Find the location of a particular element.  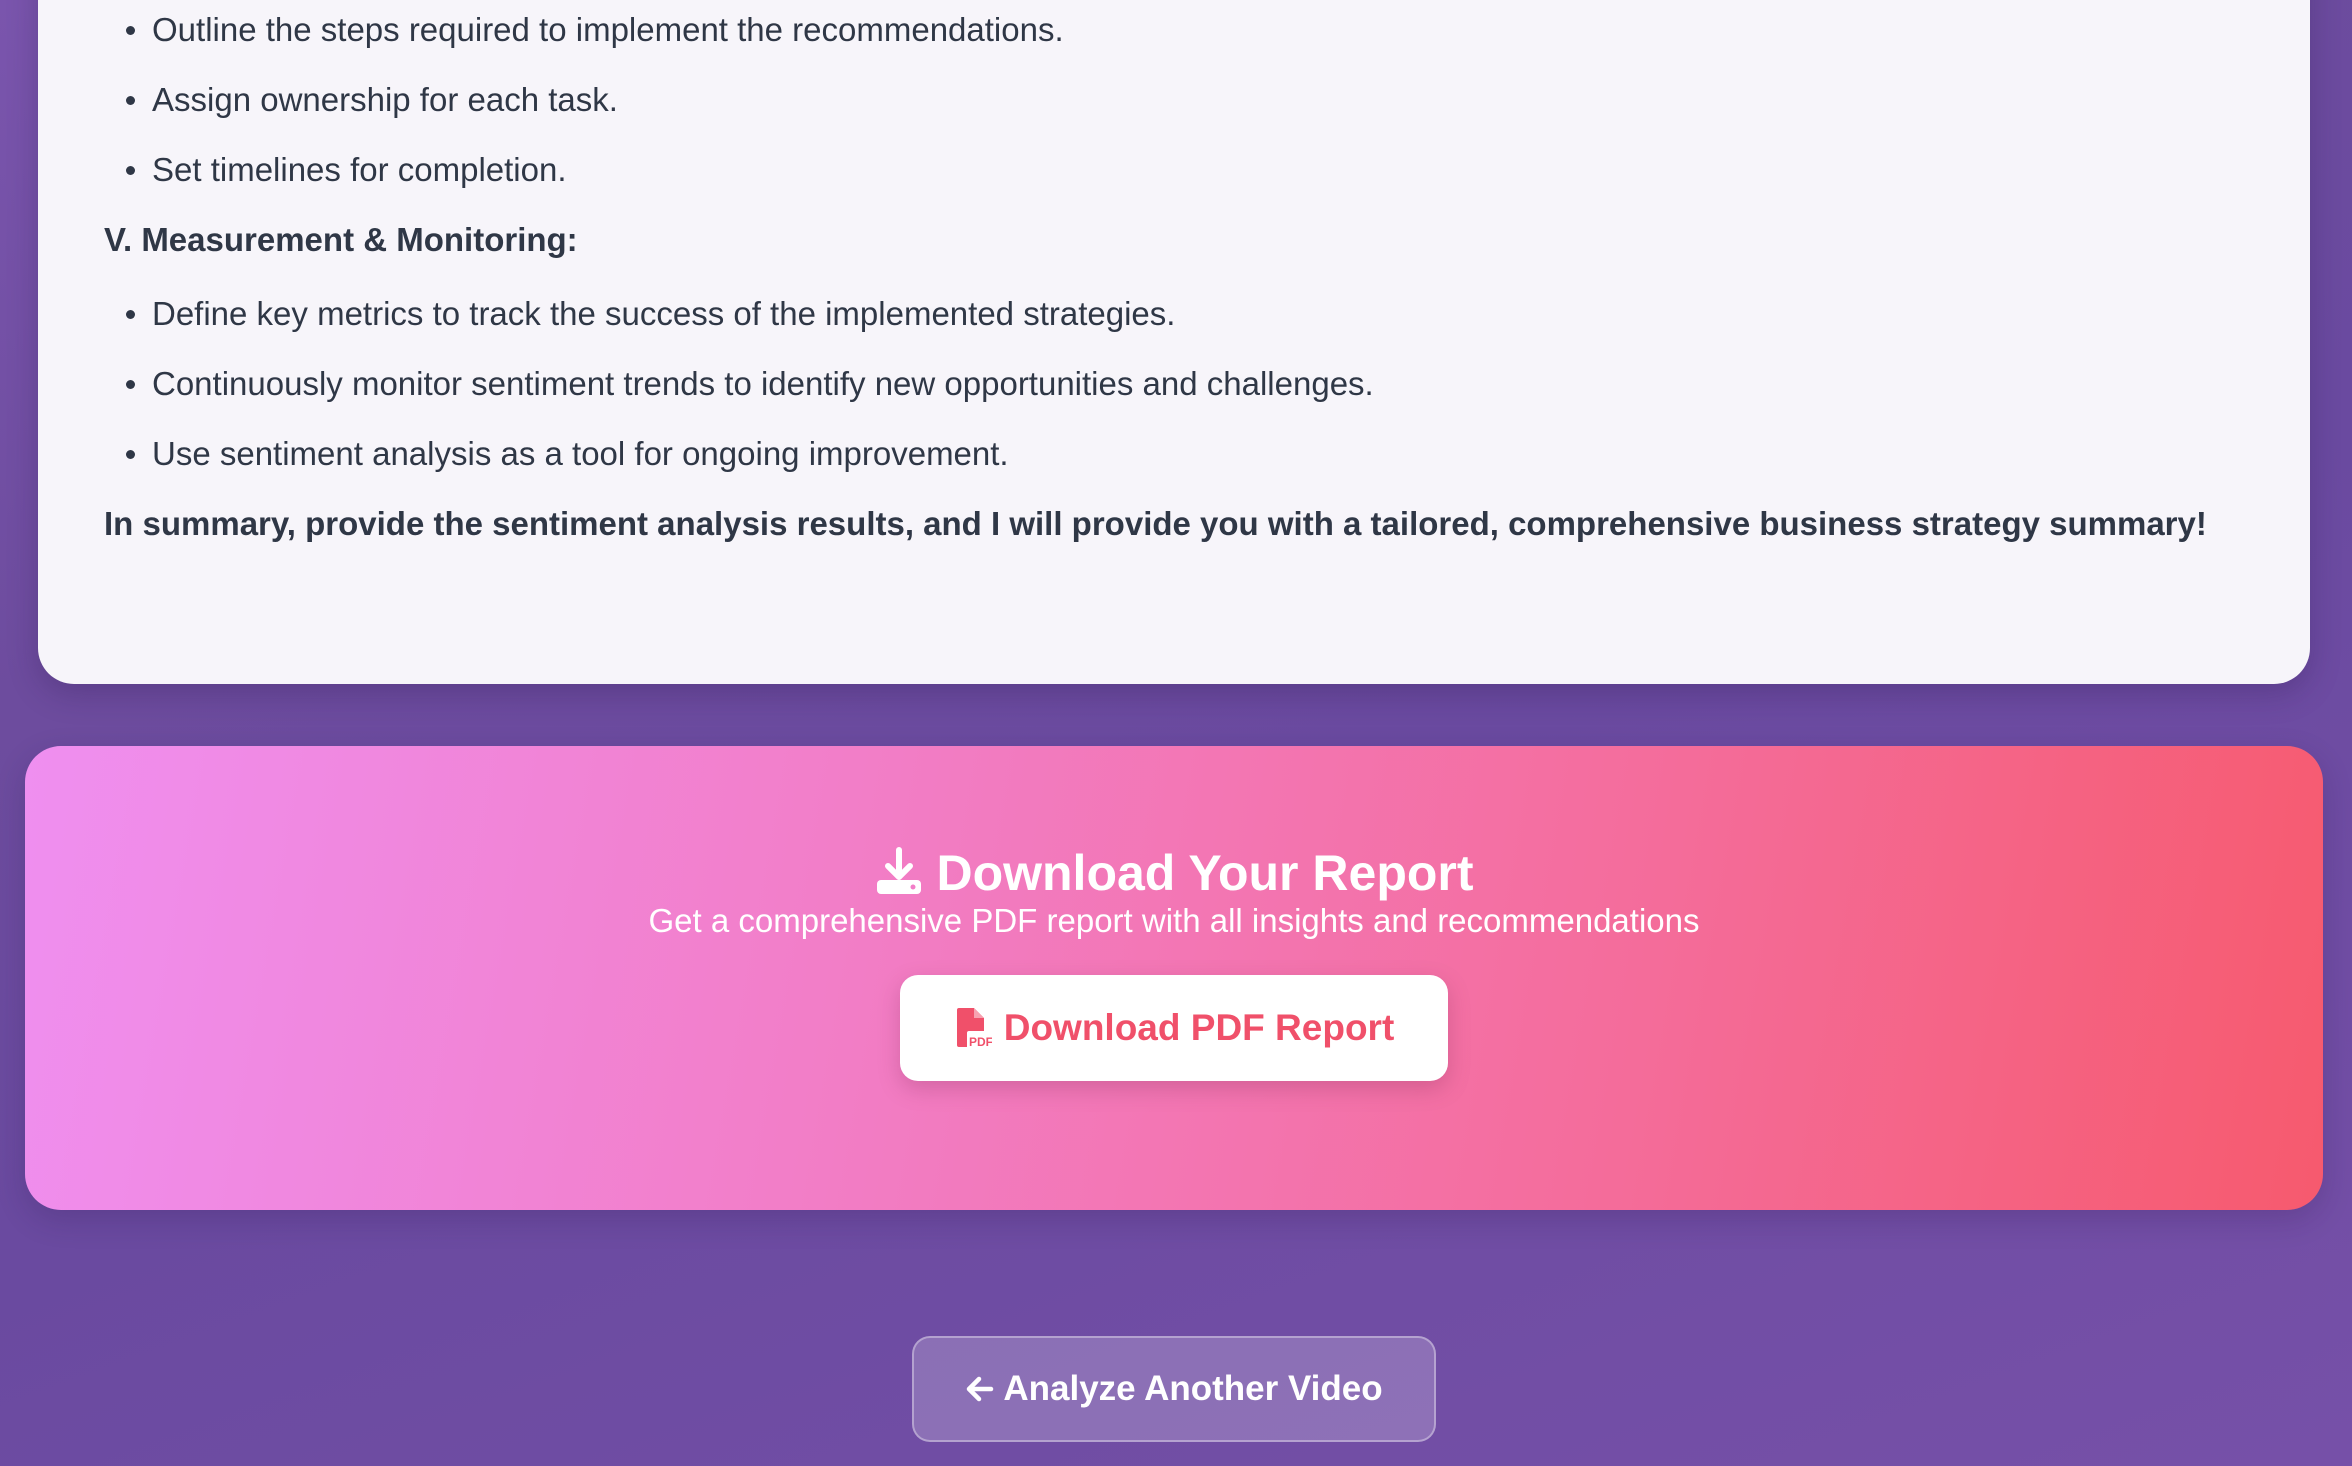

download-title: Download Your Report is located at coordinates (1174, 873).